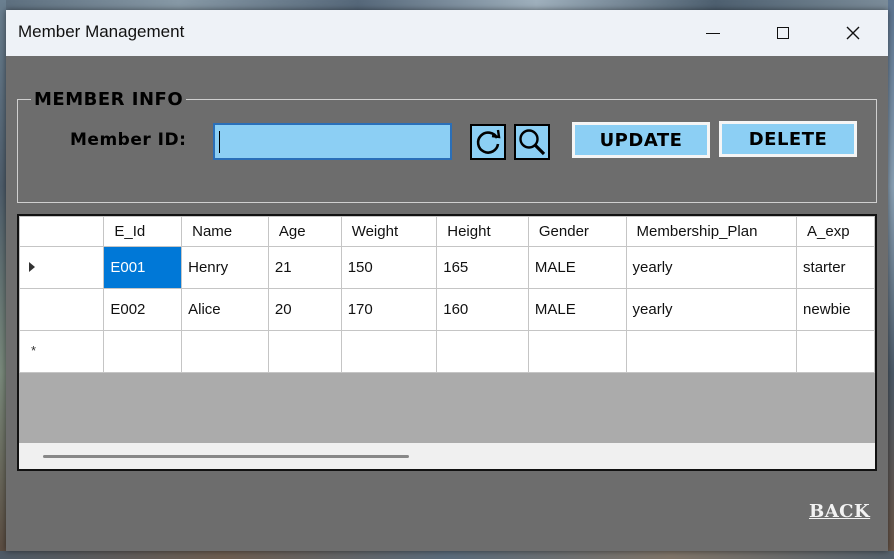 This screenshot has width=894, height=559. I want to click on refresh-button, so click(488, 142).